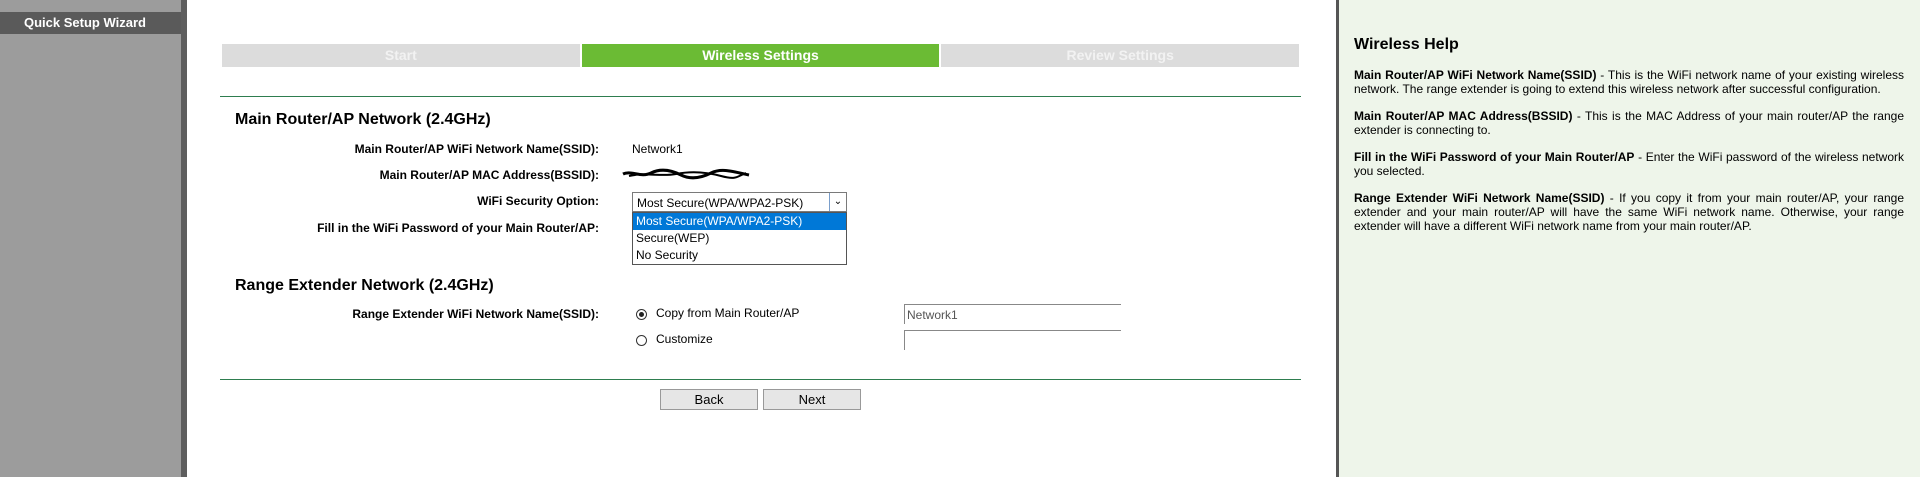 The height and width of the screenshot is (477, 1920). Describe the element at coordinates (1120, 55) in the screenshot. I see `step-review-settings: Review Settings` at that location.